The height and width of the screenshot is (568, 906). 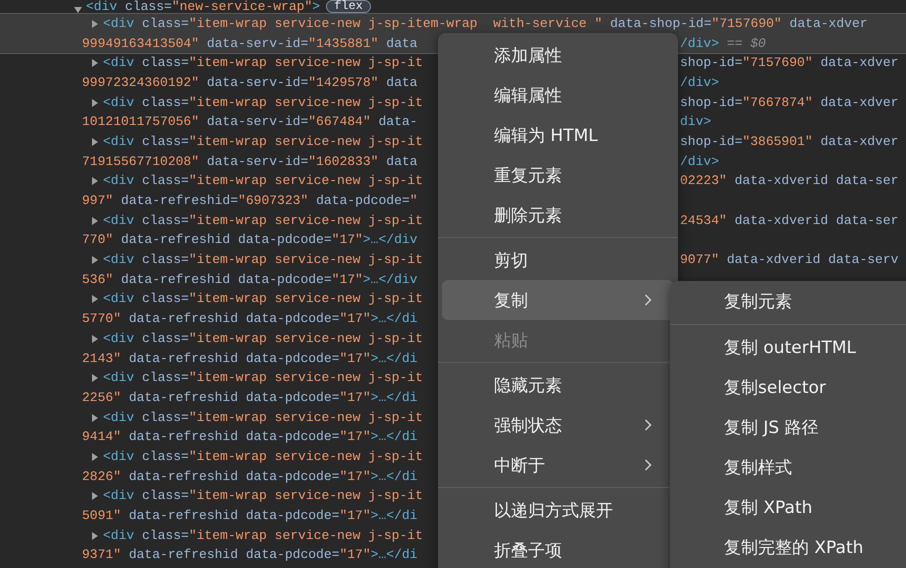 I want to click on code-line: 2143" data-refreshid data-pdcode="17">…</di, so click(x=250, y=358).